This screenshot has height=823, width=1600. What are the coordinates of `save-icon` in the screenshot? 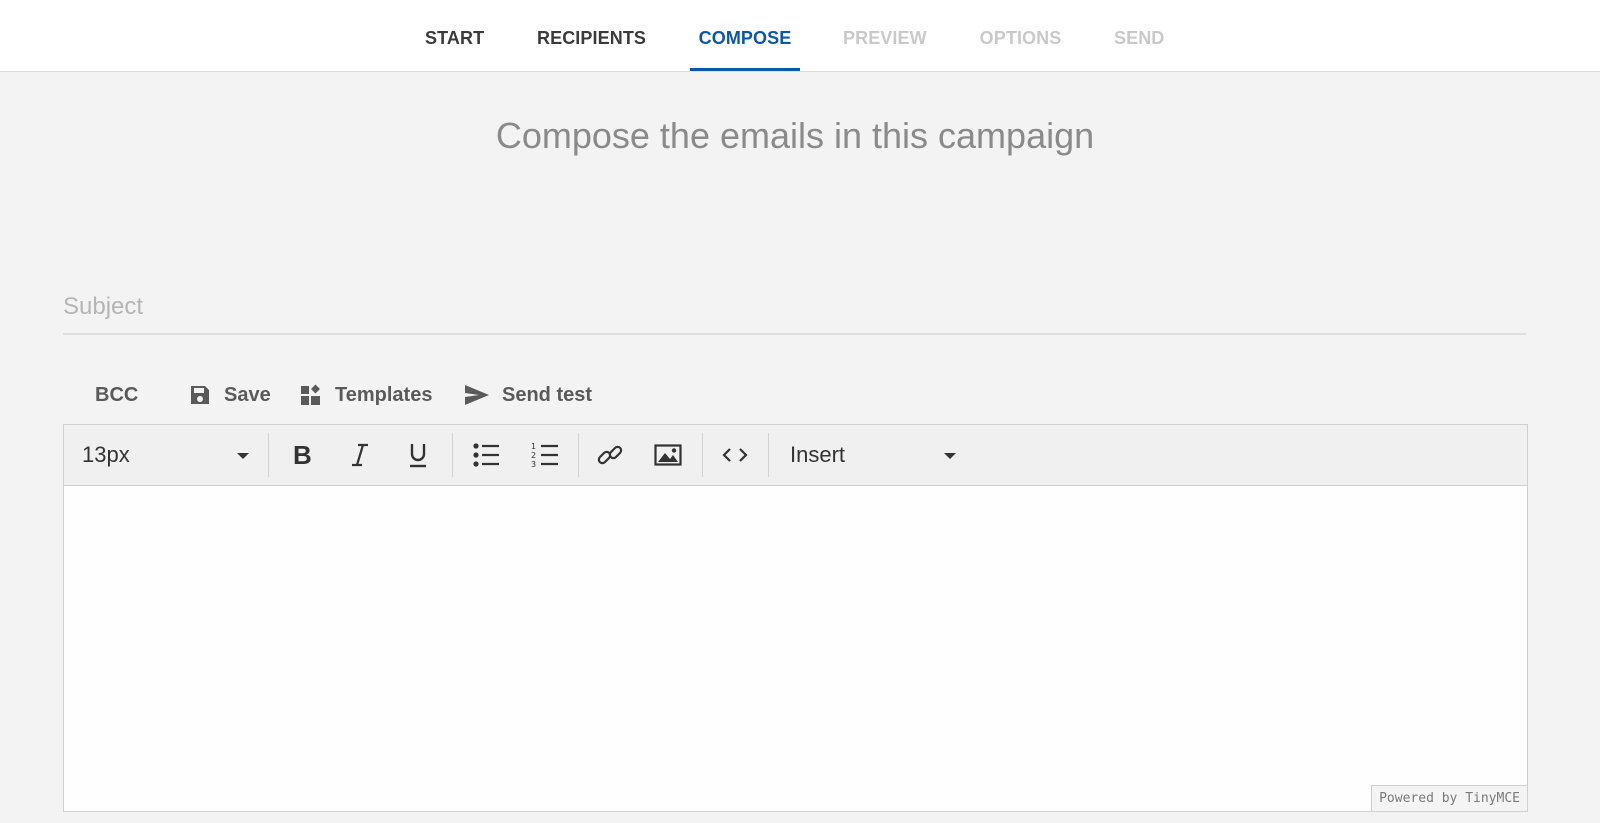 It's located at (200, 395).